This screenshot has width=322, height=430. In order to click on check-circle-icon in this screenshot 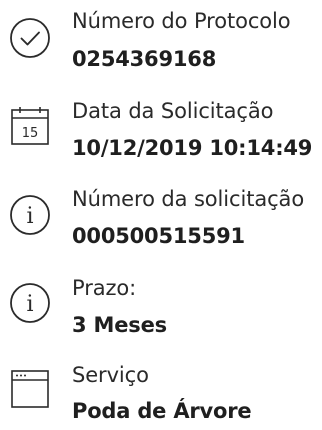, I will do `click(30, 38)`.